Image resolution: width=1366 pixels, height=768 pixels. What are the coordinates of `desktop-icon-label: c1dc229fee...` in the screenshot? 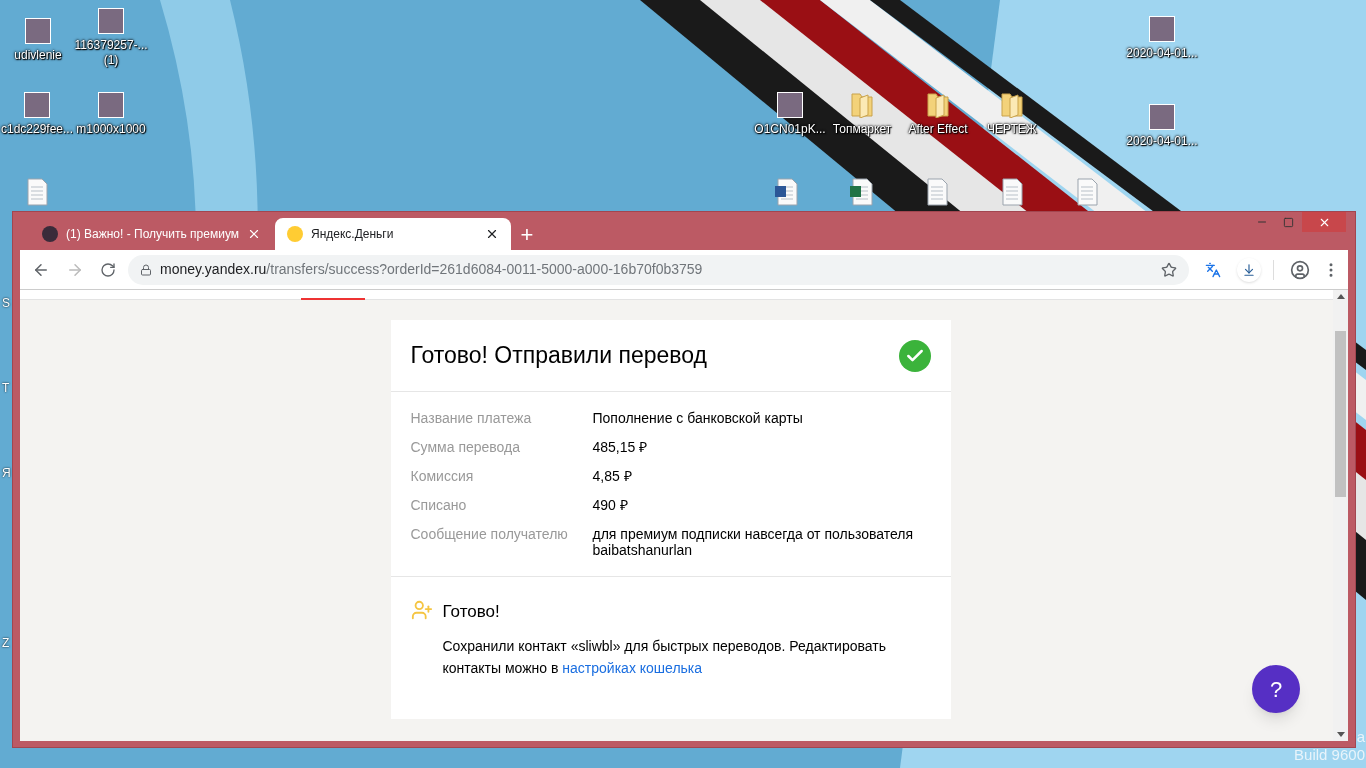 It's located at (37, 129).